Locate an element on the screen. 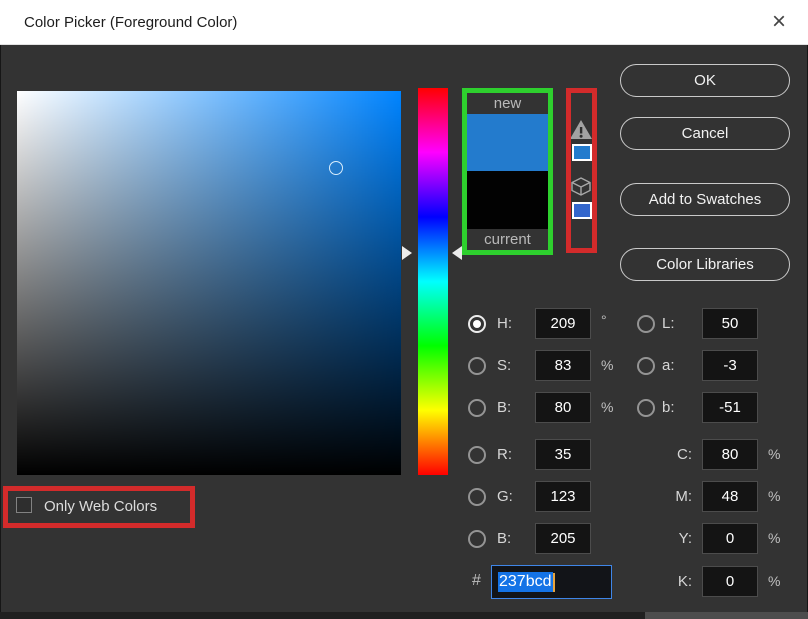  label-k: K: is located at coordinates (684, 581).